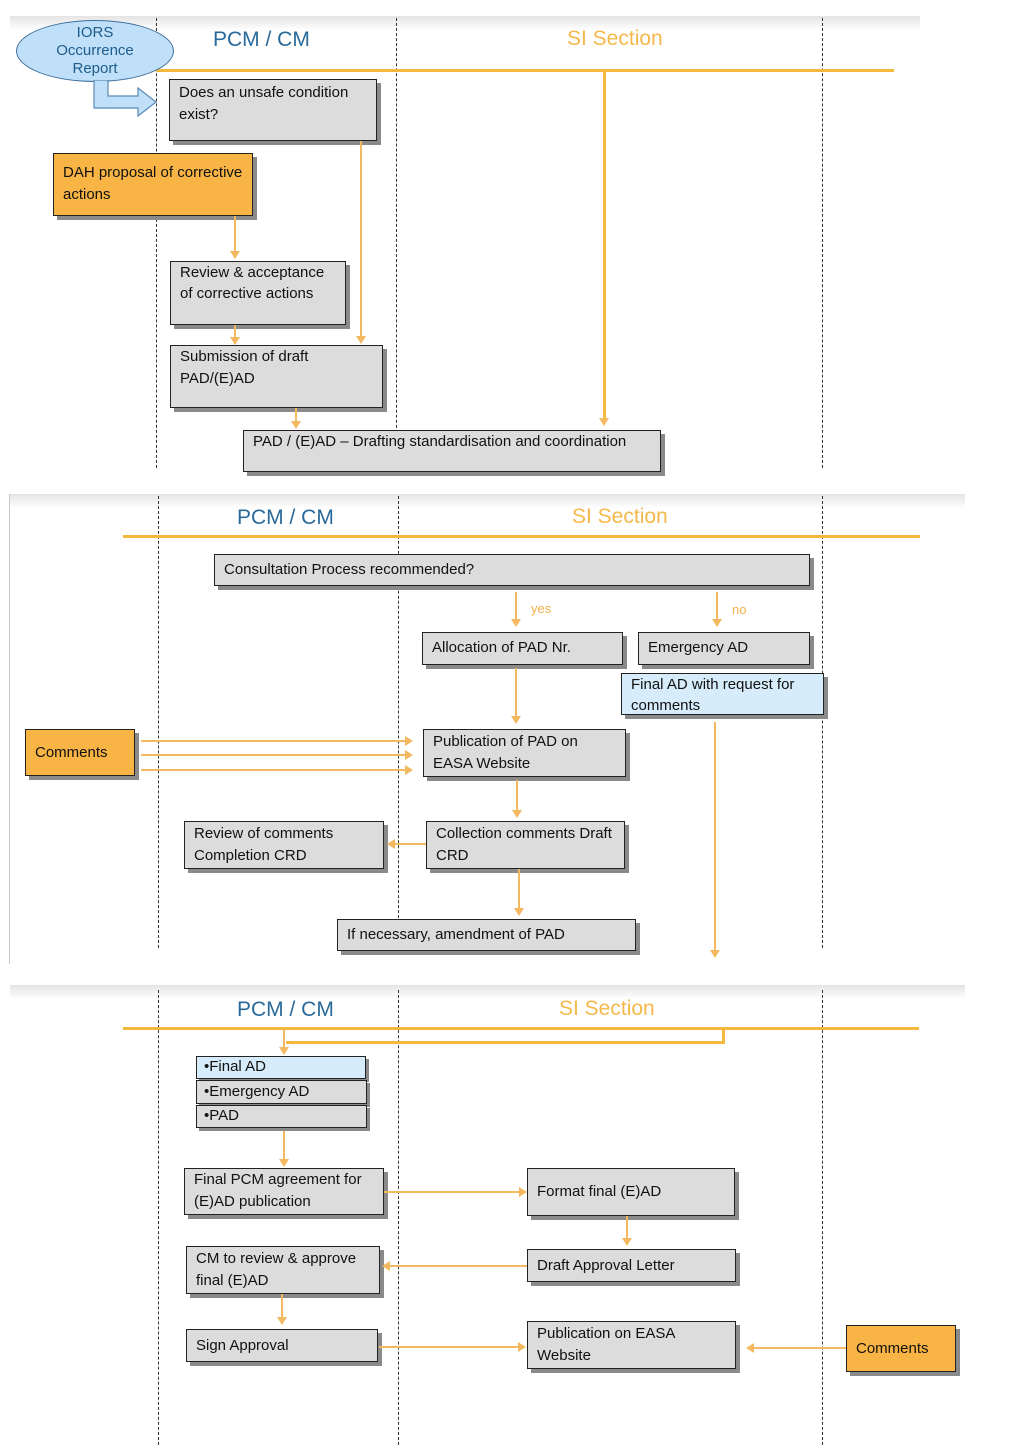 The image size is (1033, 1451). Describe the element at coordinates (604, 245) in the screenshot. I see `si-flow-line` at that location.